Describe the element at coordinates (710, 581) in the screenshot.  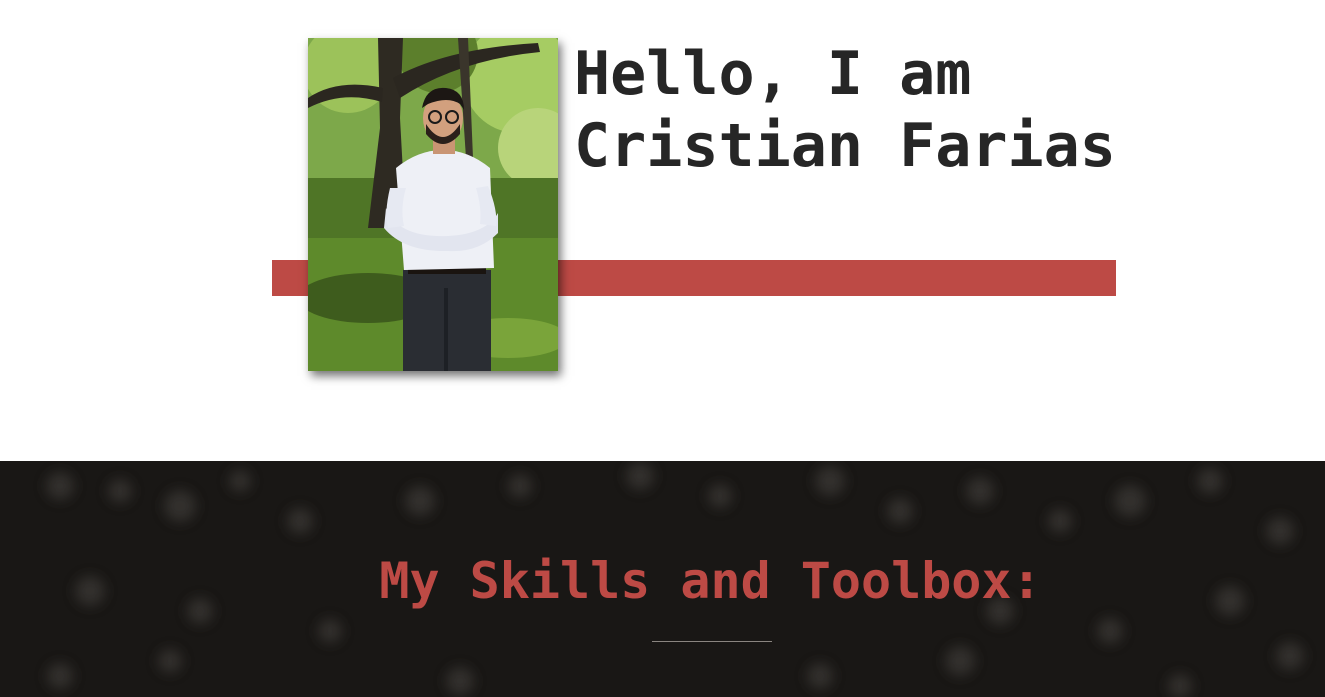
I see `skills-heading: My Skills and Toolbox:` at that location.